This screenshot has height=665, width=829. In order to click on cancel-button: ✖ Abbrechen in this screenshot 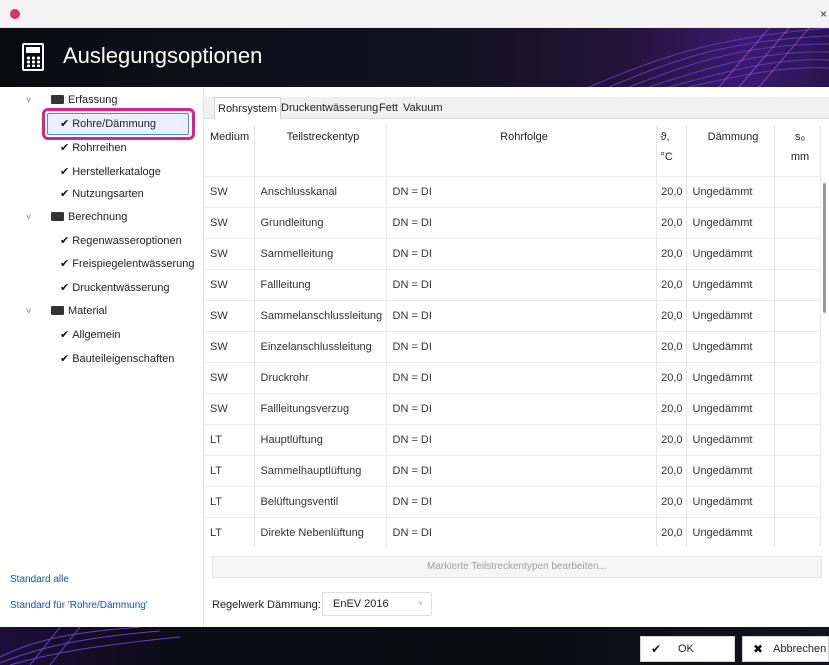, I will do `click(785, 649)`.